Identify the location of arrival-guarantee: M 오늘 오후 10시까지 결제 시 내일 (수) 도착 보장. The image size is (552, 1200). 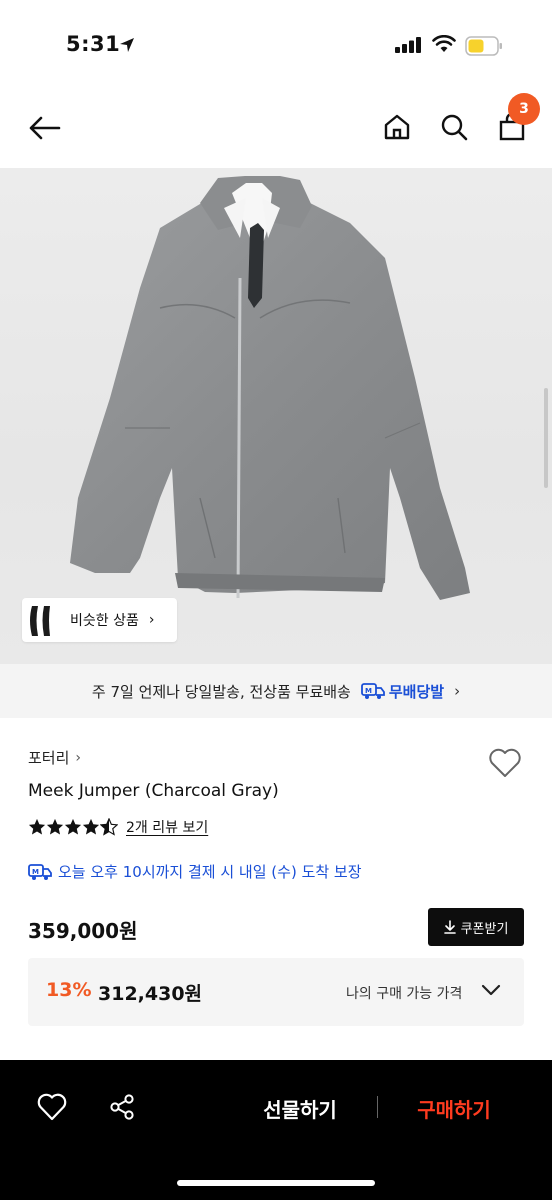
(195, 871).